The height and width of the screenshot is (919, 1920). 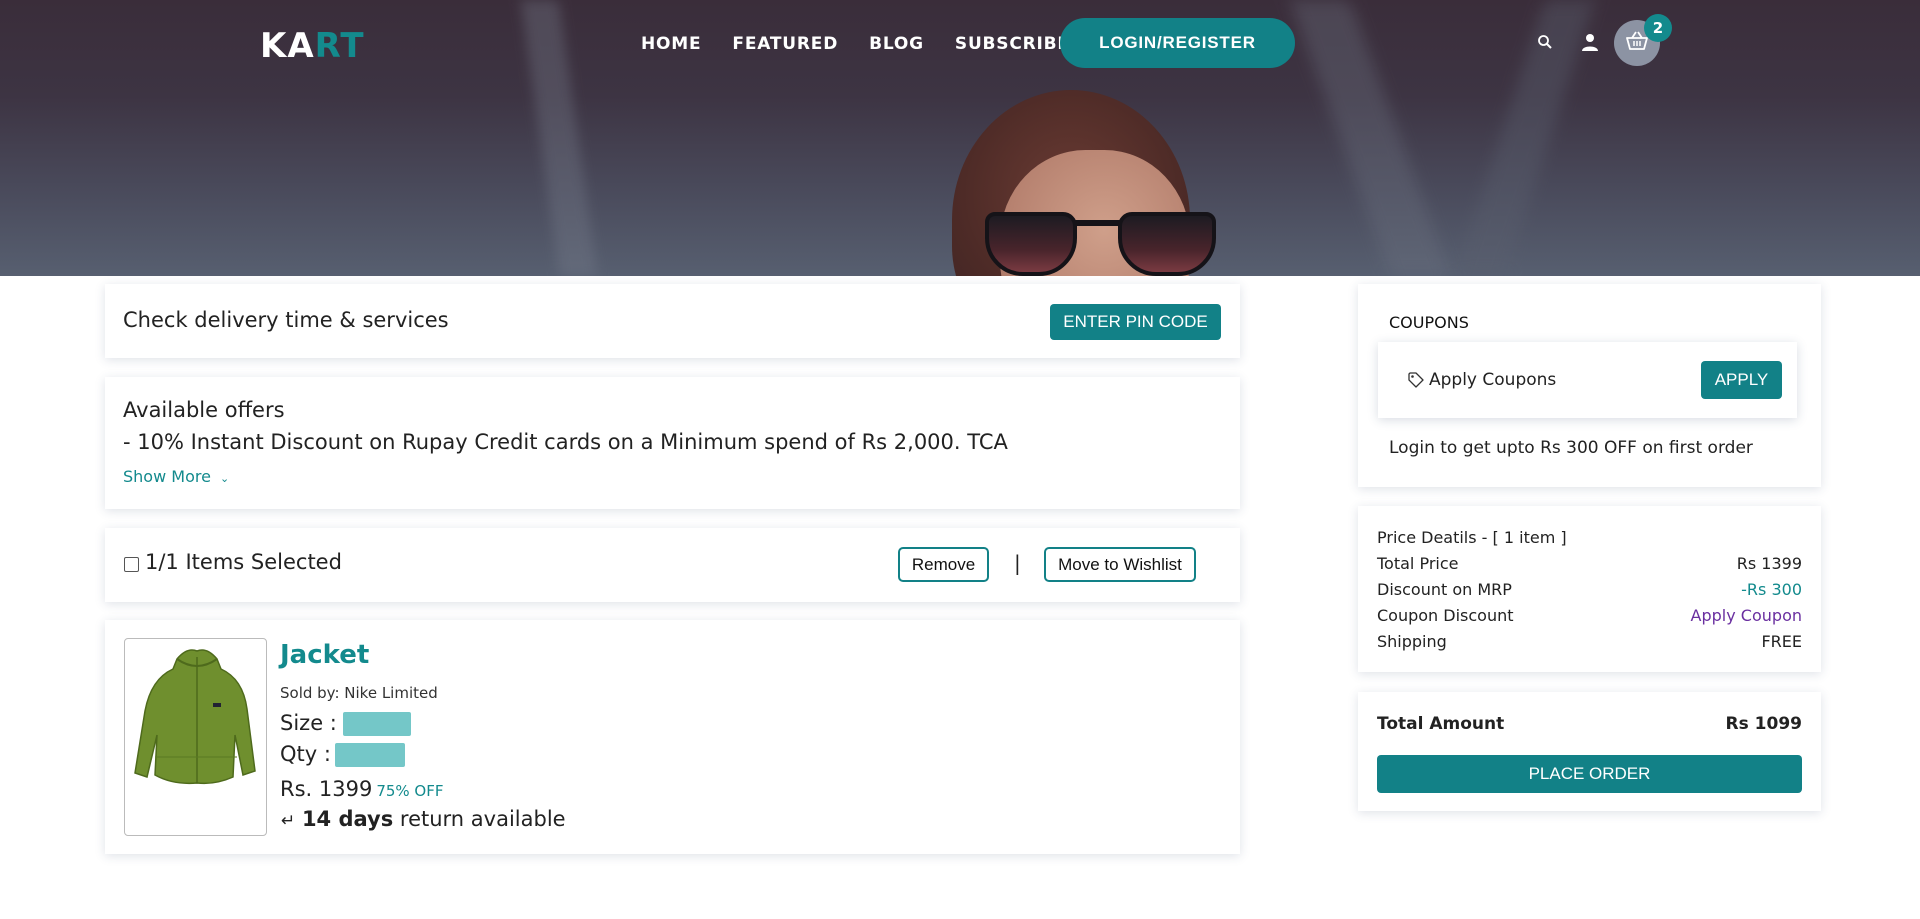 I want to click on user-icon, so click(x=1590, y=42).